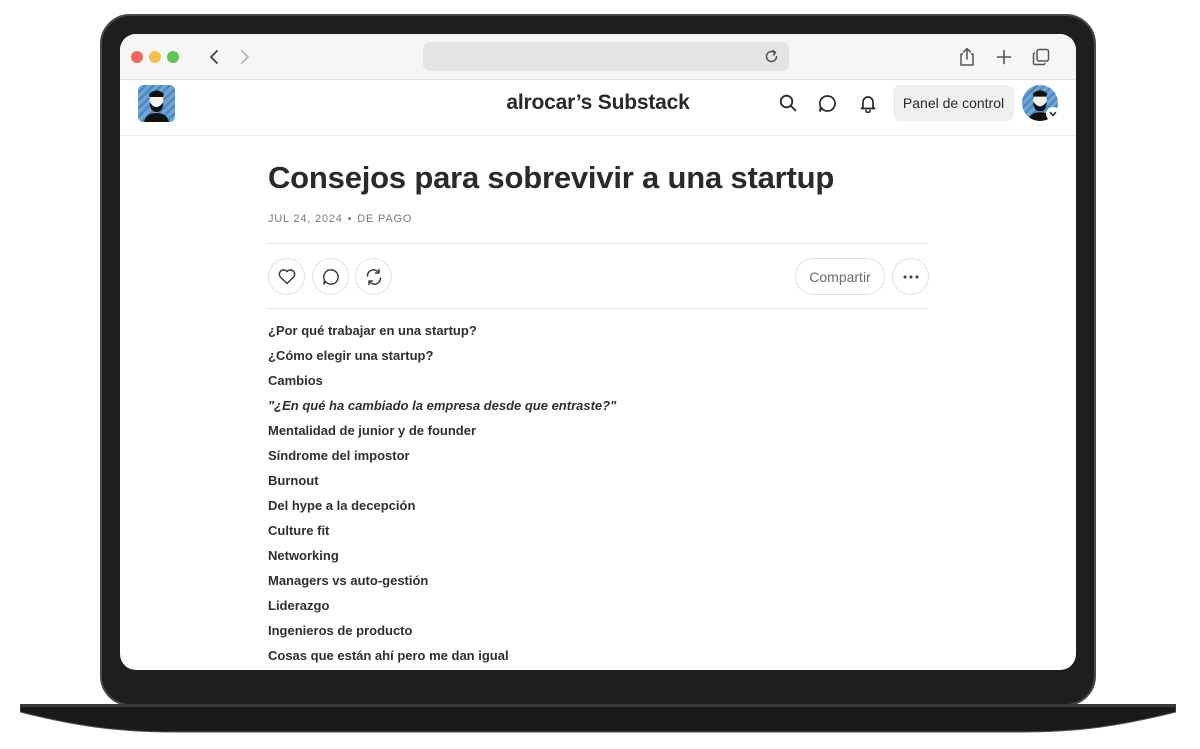 This screenshot has height=749, width=1200. Describe the element at coordinates (215, 57) in the screenshot. I see `chevron-left-icon` at that location.